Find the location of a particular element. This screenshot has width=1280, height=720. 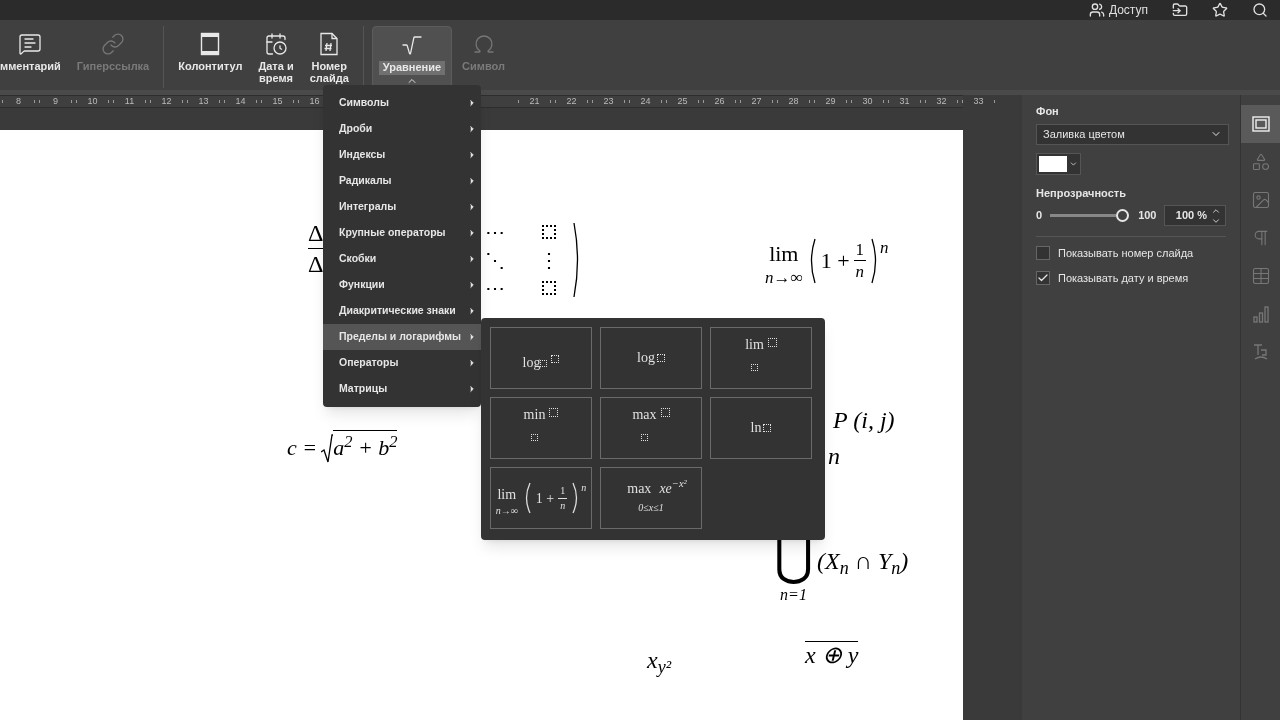

toolbar-button: мментарий is located at coordinates (33, 57).